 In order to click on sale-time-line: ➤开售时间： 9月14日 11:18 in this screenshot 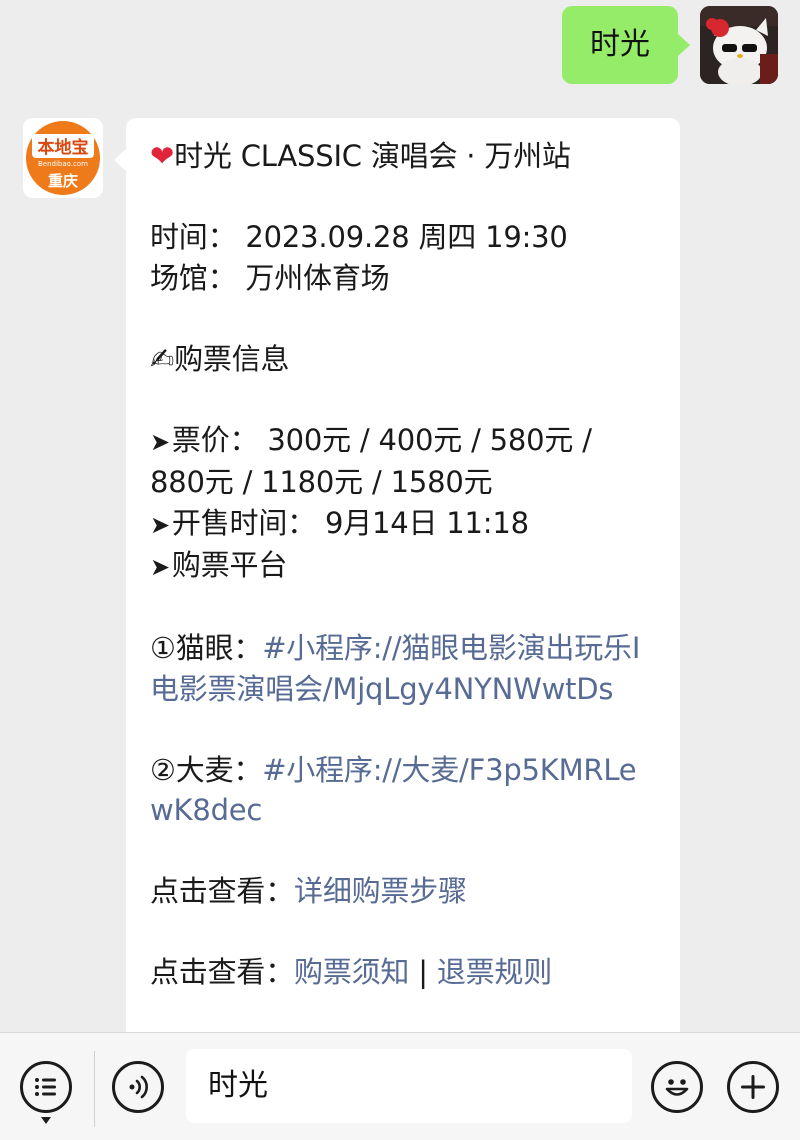, I will do `click(403, 524)`.